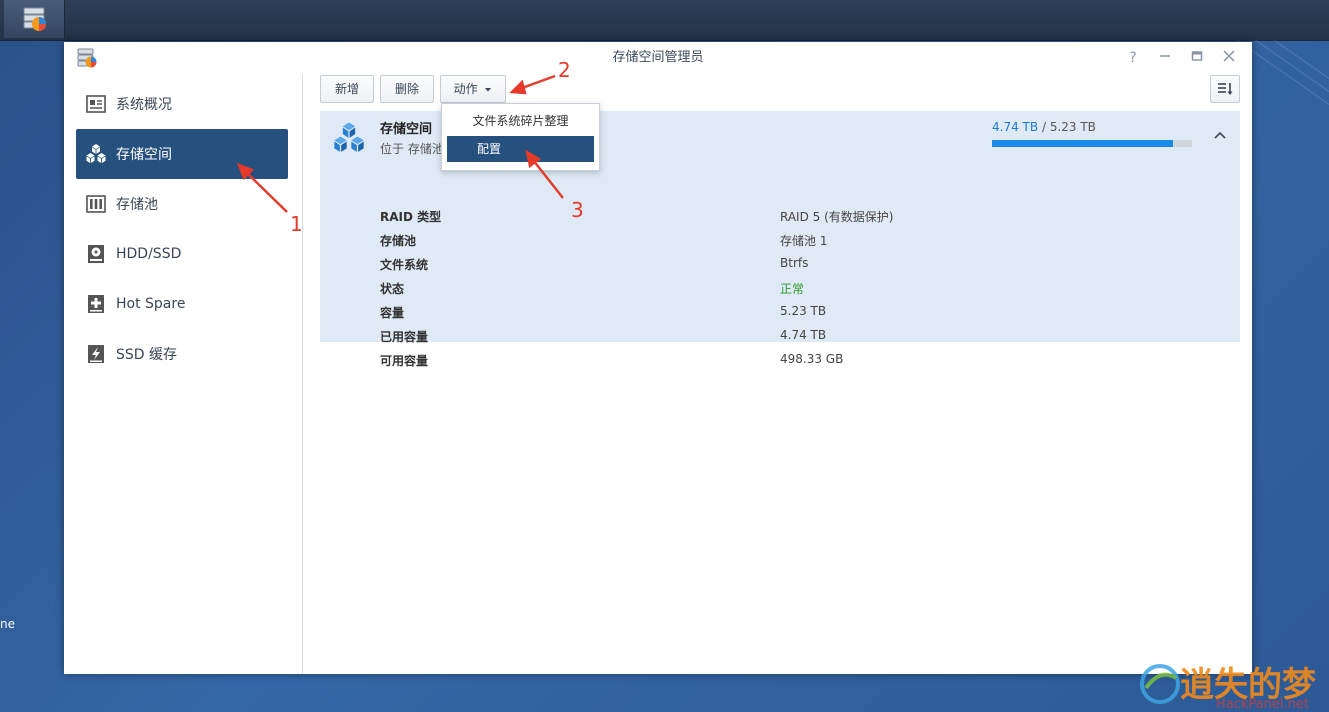  What do you see at coordinates (577, 210) in the screenshot?
I see `annotation-number-3: 3` at bounding box center [577, 210].